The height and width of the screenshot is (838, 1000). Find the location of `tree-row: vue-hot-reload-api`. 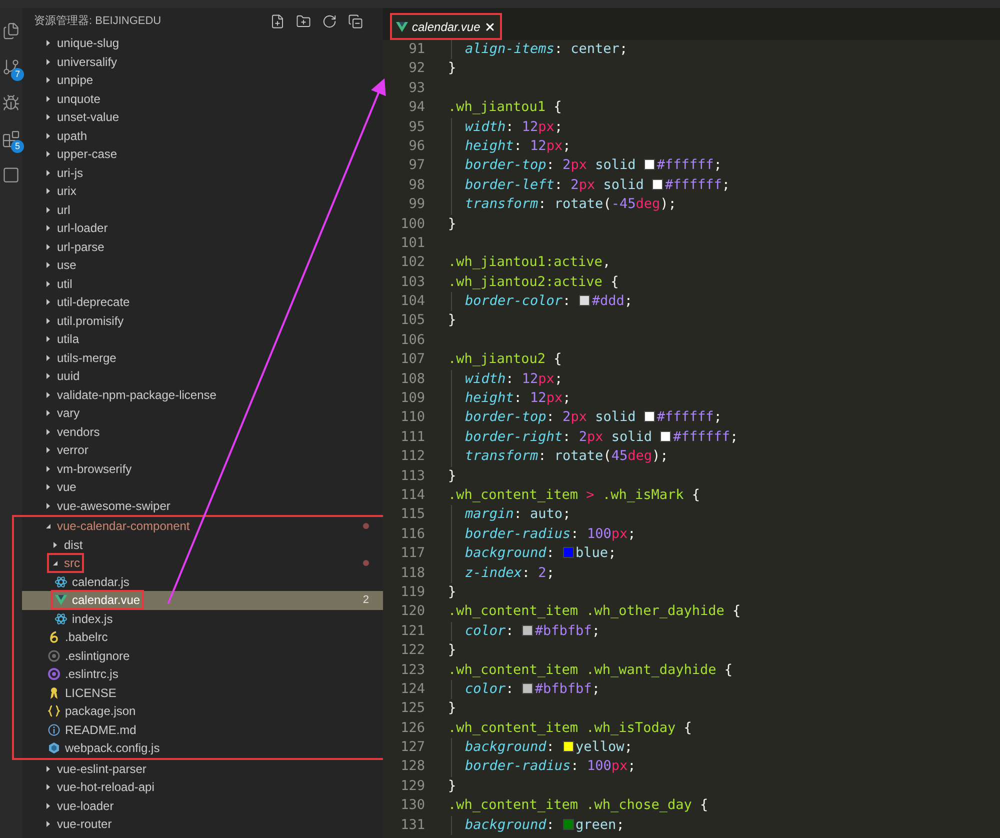

tree-row: vue-hot-reload-api is located at coordinates (202, 787).